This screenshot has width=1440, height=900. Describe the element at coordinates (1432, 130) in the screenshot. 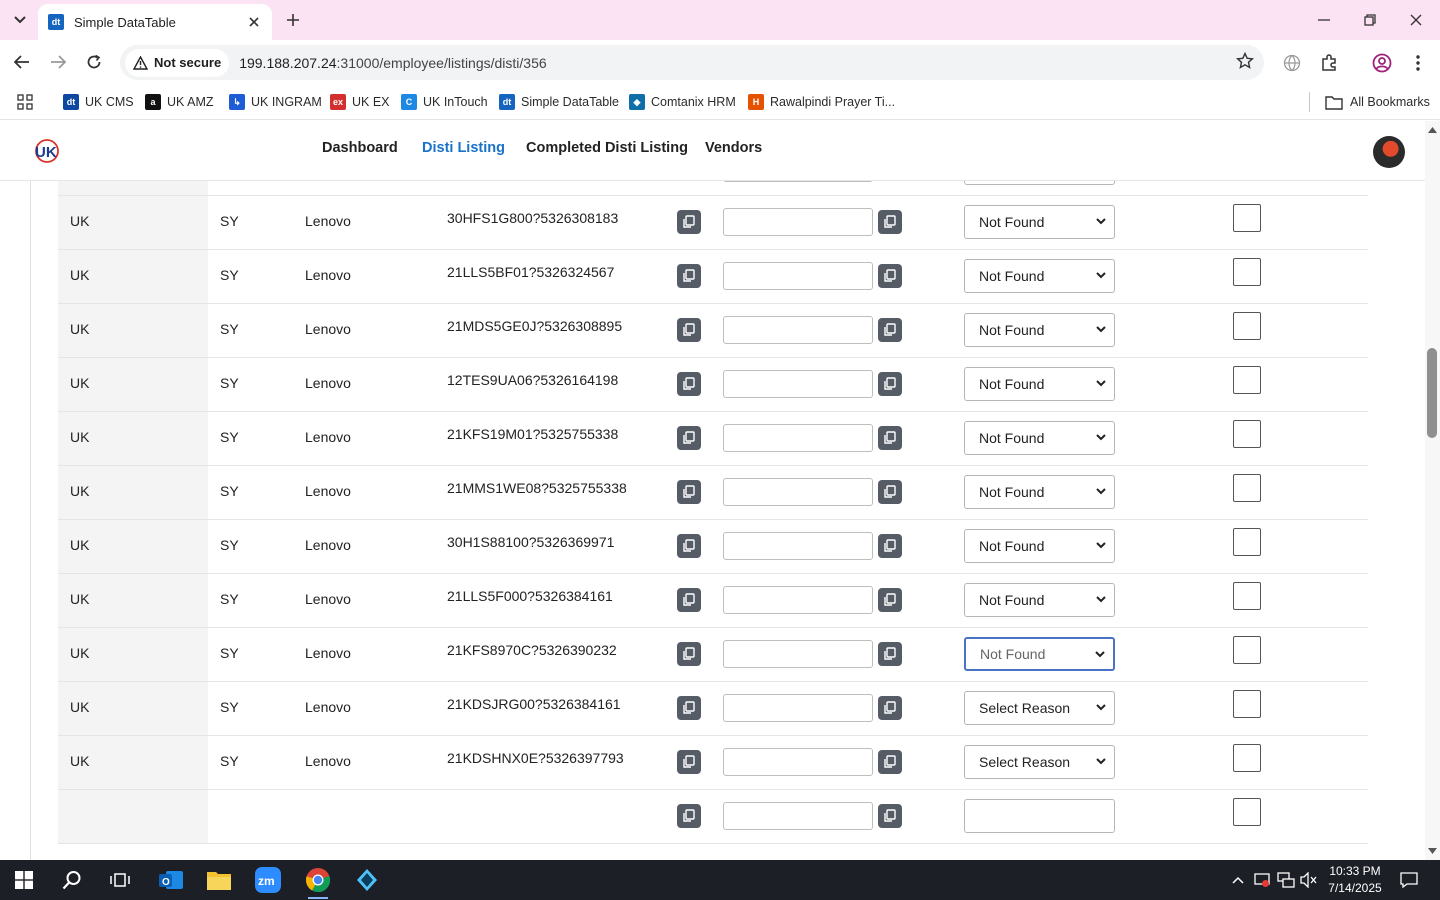

I see `scroll-up-icon` at that location.